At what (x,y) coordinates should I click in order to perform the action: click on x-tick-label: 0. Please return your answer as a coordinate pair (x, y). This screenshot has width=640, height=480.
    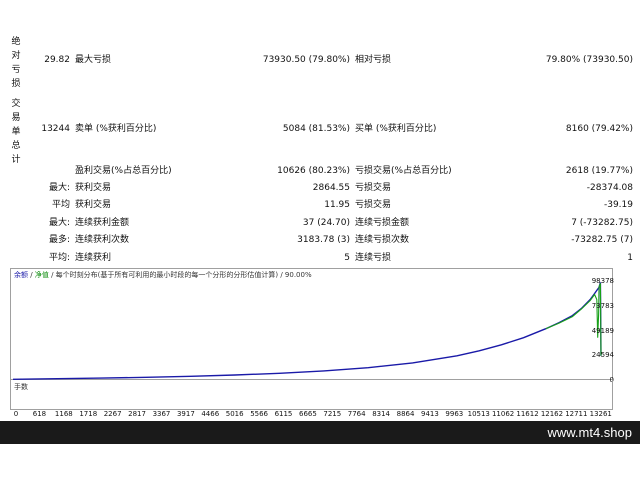
    Looking at the image, I should click on (16, 414).